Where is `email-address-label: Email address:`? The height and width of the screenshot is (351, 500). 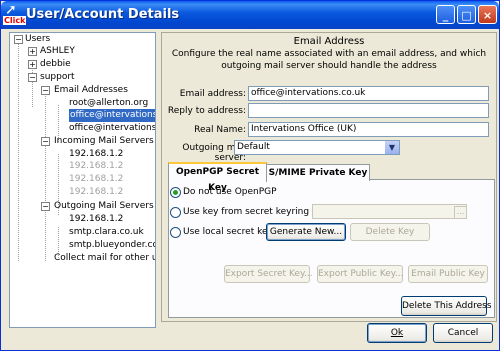
email-address-label: Email address: is located at coordinates (212, 94).